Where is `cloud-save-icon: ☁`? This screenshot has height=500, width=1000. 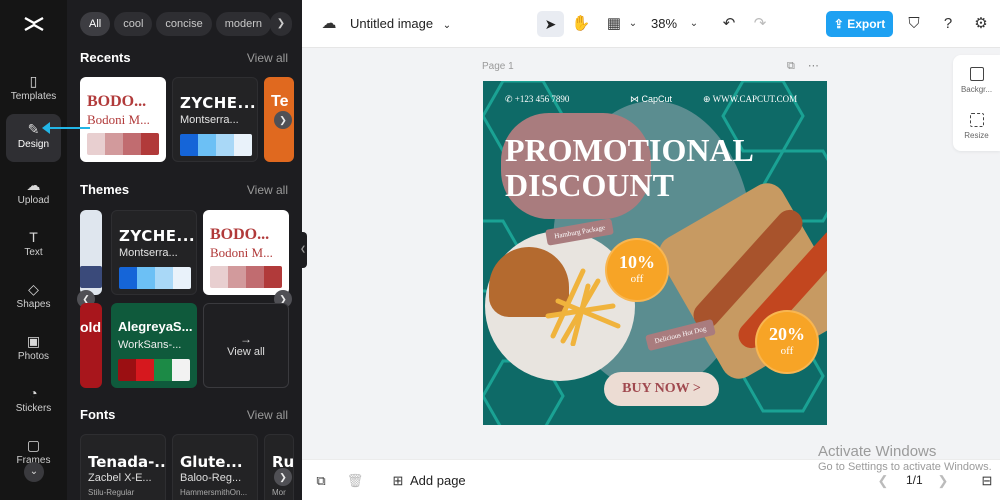 cloud-save-icon: ☁ is located at coordinates (329, 24).